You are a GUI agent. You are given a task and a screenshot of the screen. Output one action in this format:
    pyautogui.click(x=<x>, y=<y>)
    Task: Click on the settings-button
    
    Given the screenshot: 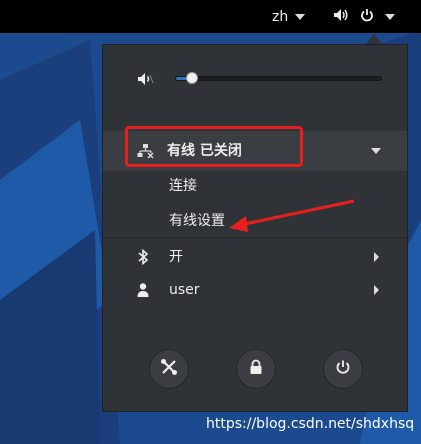 What is the action you would take?
    pyautogui.click(x=169, y=369)
    